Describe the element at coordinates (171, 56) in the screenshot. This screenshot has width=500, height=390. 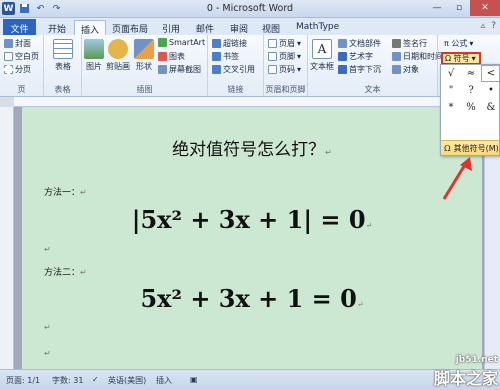
I see `chart-button: 图表` at that location.